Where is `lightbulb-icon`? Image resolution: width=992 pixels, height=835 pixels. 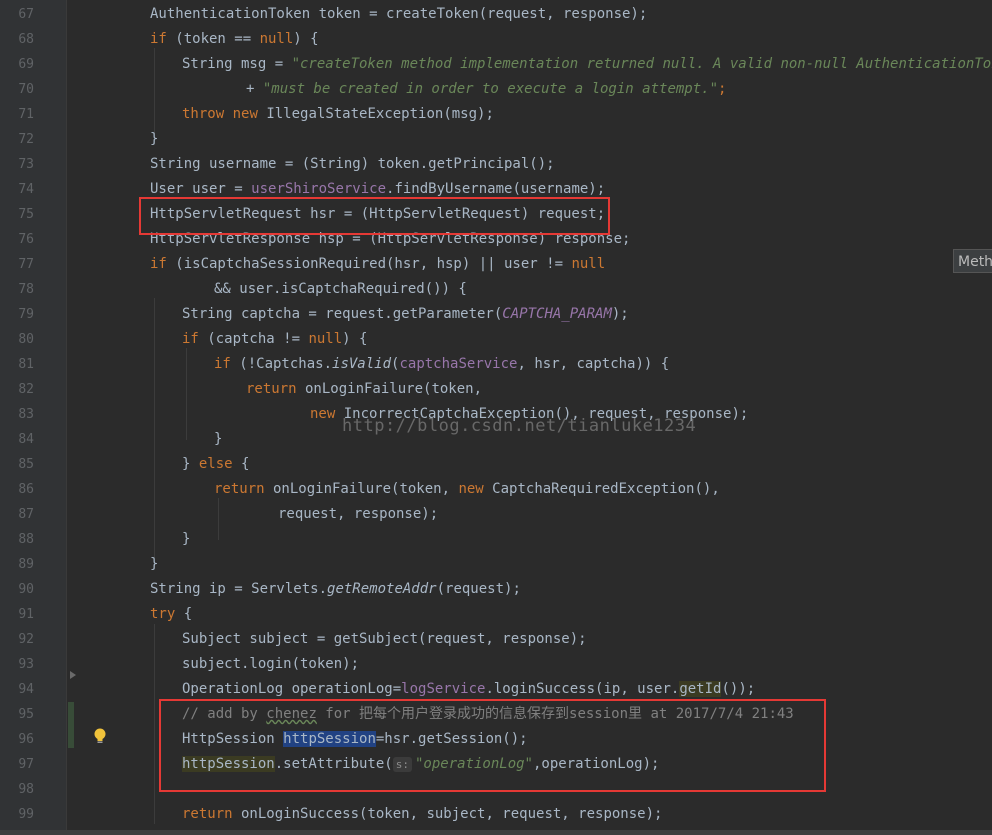
lightbulb-icon is located at coordinates (100, 736).